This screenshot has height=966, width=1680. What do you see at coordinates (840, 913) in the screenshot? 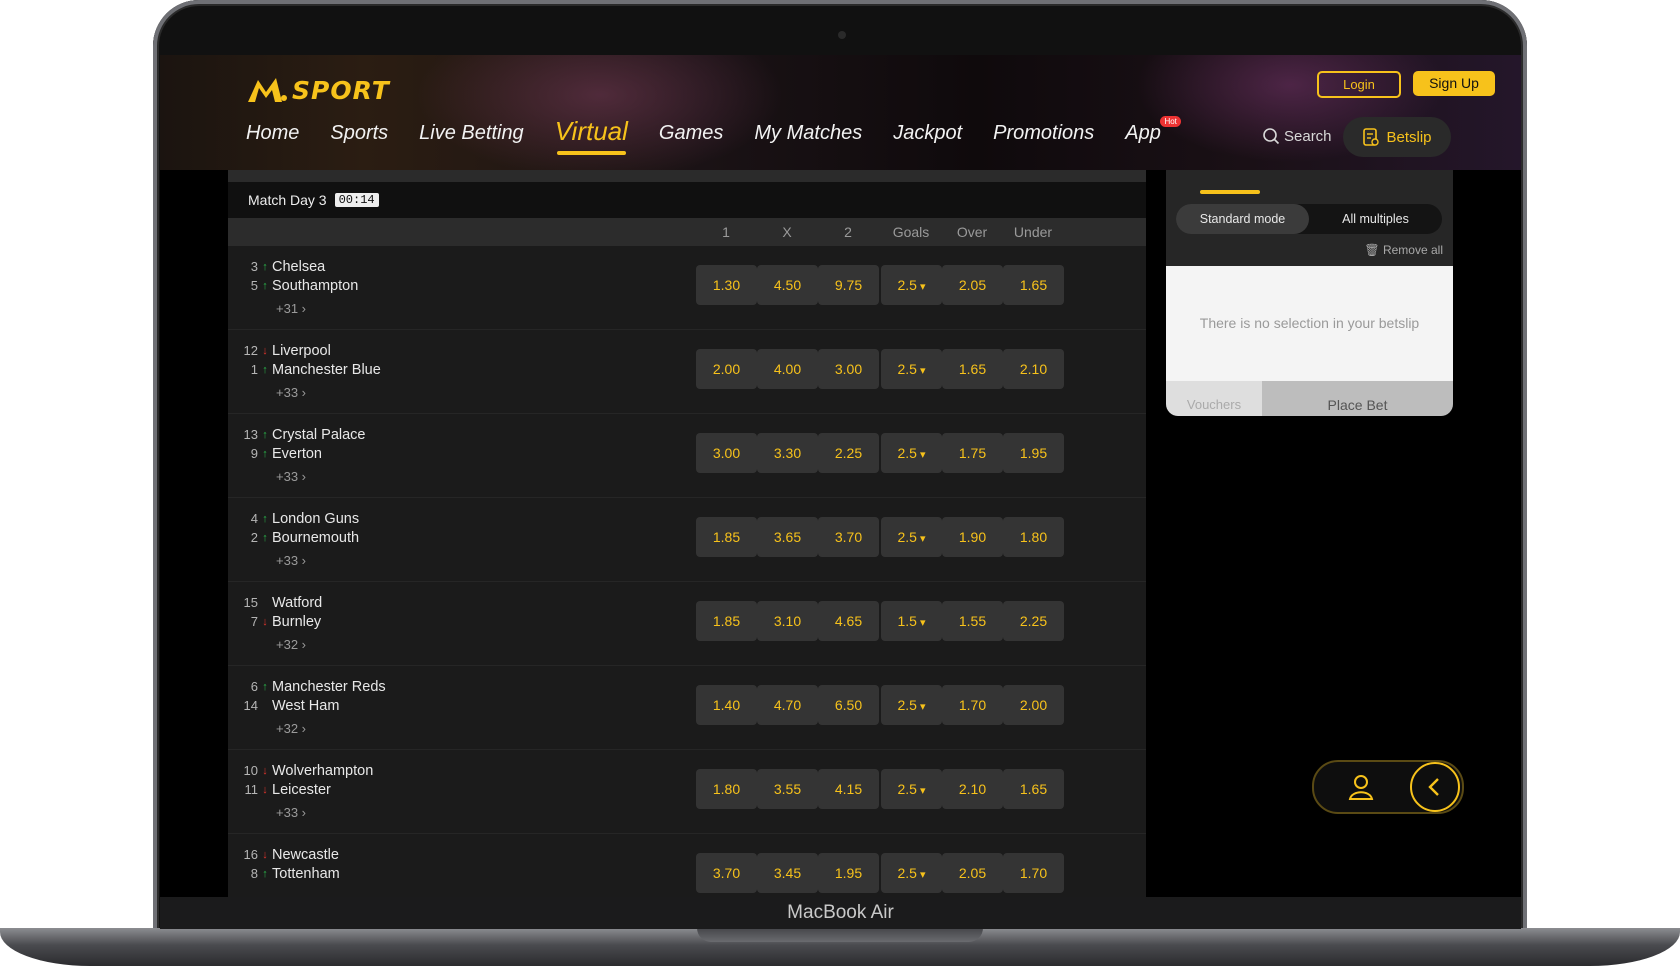
I see `device-label: MacBook Air` at bounding box center [840, 913].